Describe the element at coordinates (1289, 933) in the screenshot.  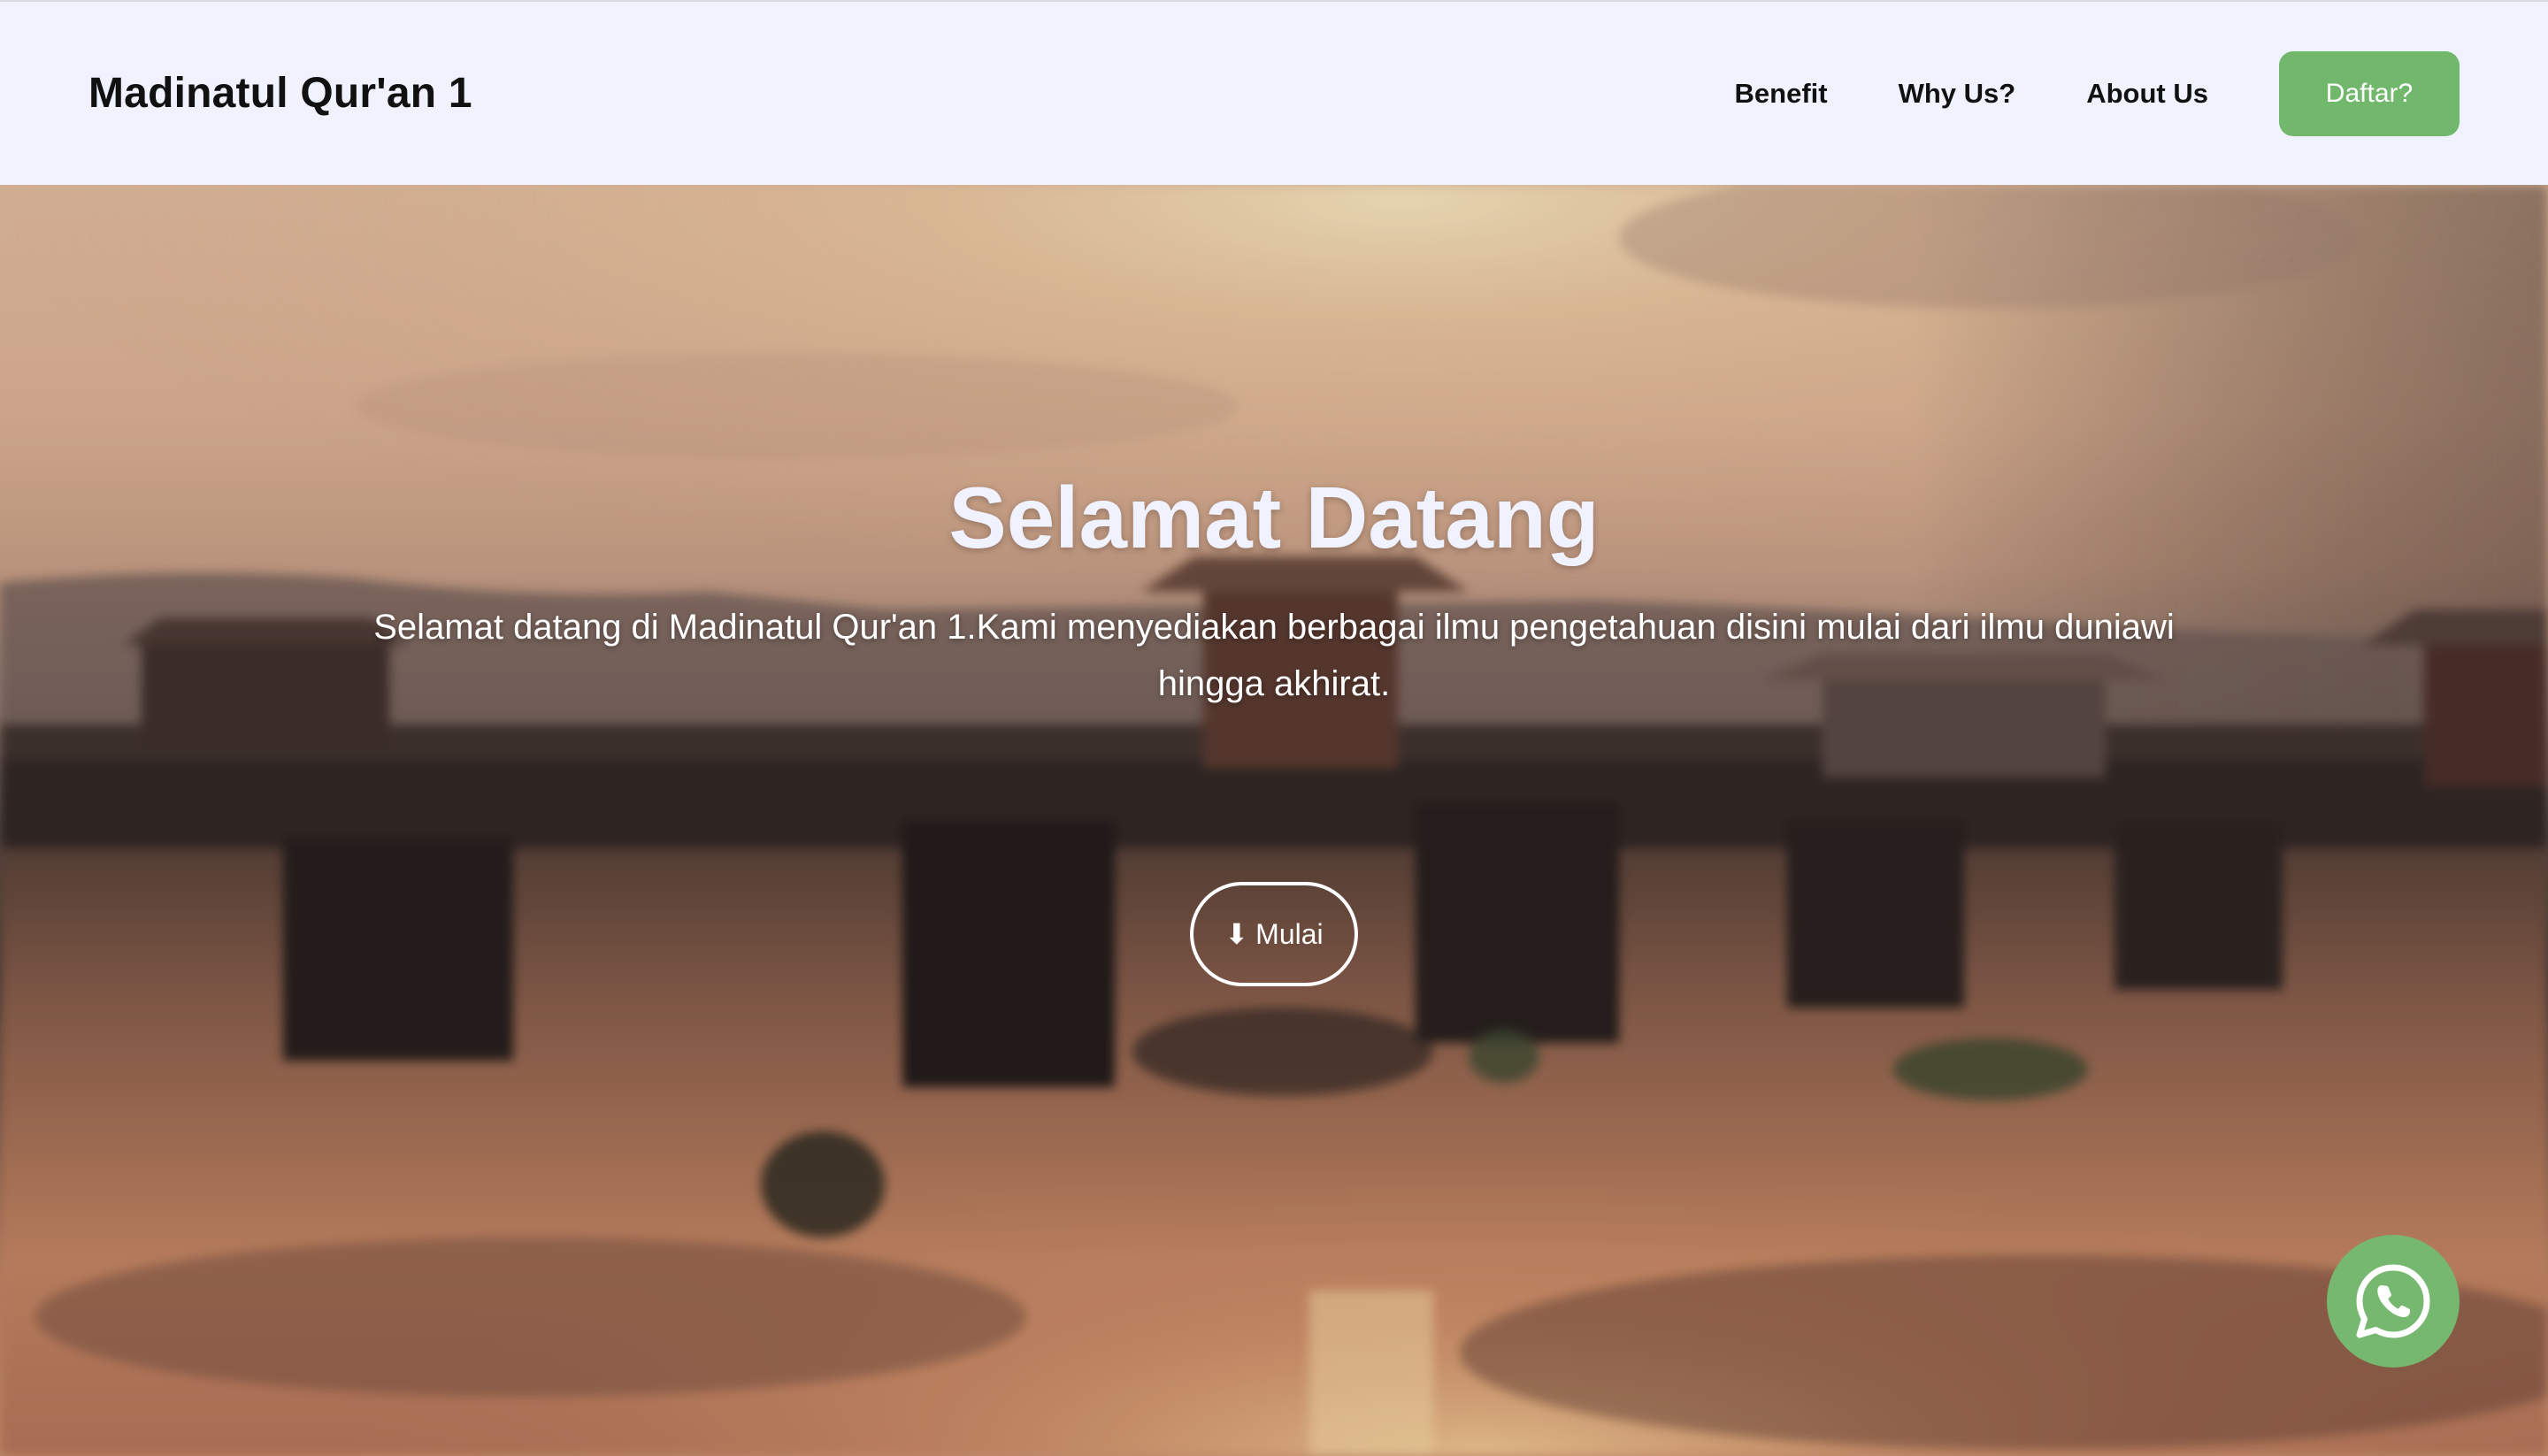
I see `start-button-label: Mulai` at that location.